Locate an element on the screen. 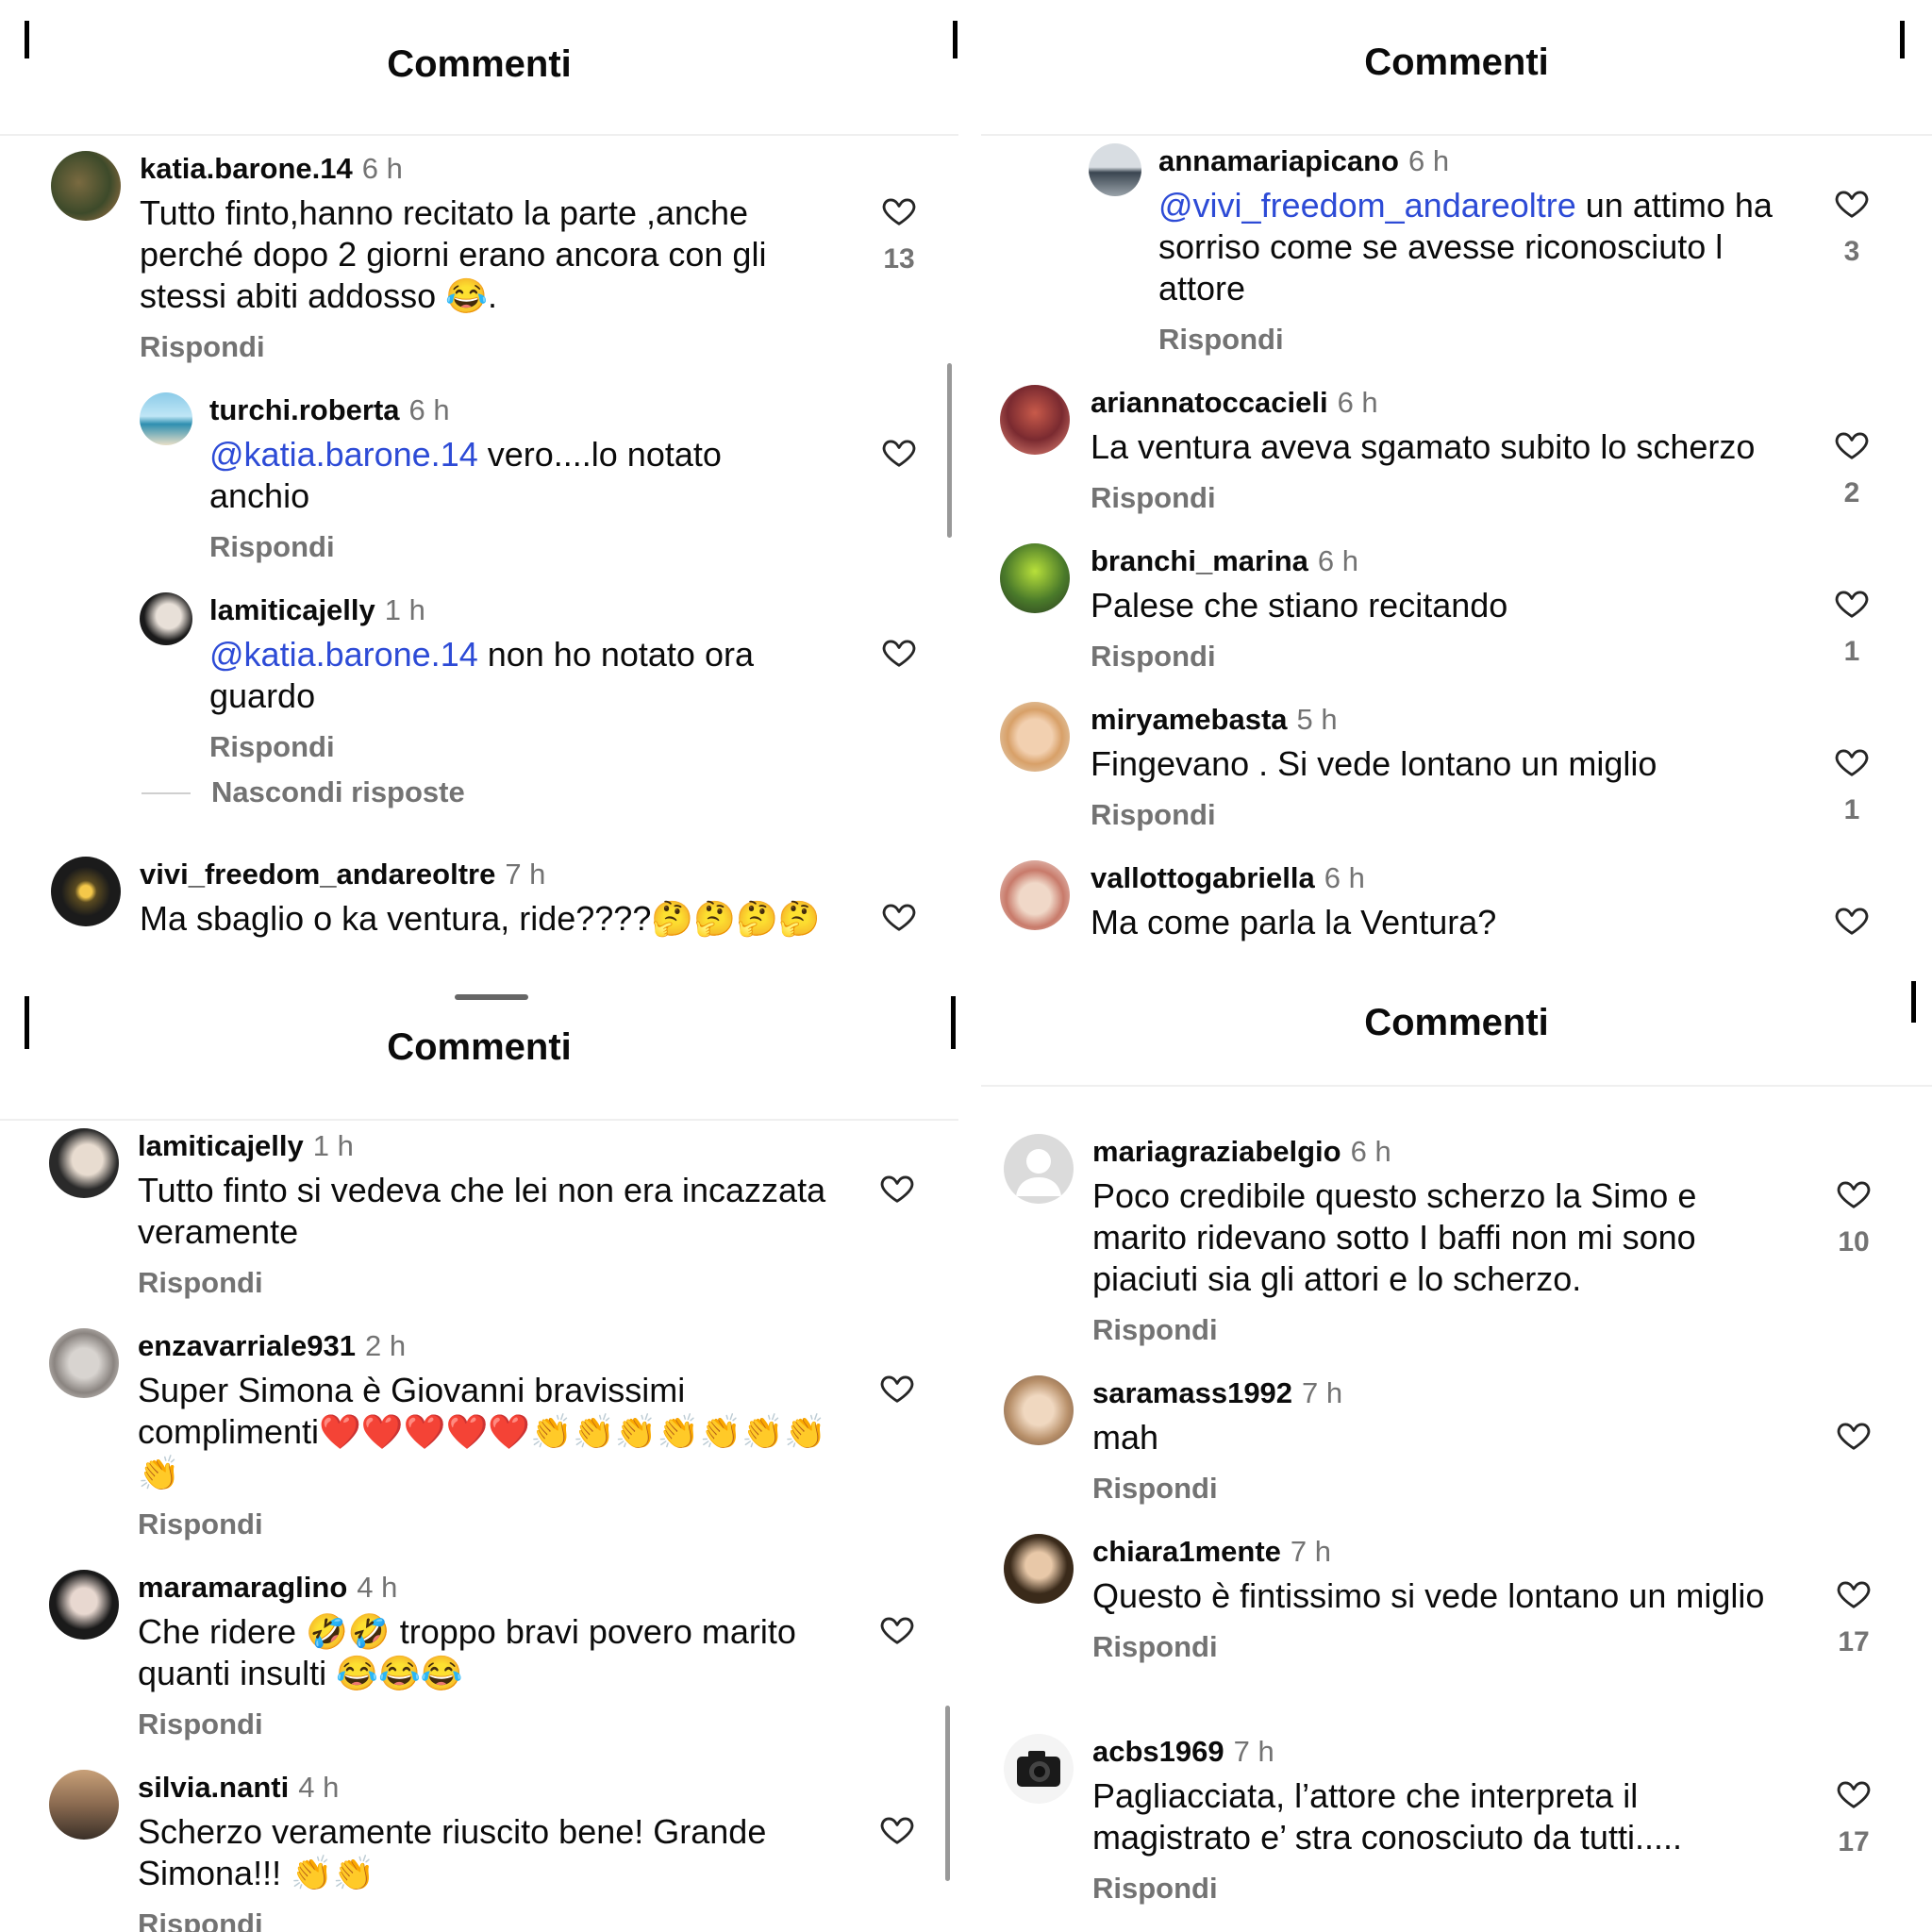 The height and width of the screenshot is (1932, 1932). username: saramass1992 is located at coordinates (1192, 1393).